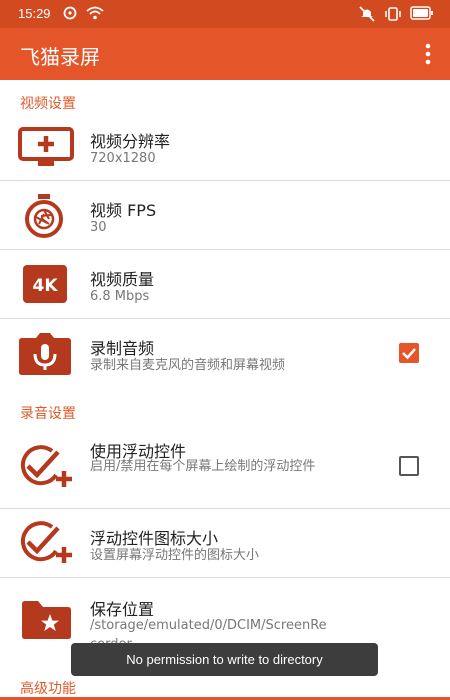  Describe the element at coordinates (34, 13) in the screenshot. I see `status-time: 15:29` at that location.